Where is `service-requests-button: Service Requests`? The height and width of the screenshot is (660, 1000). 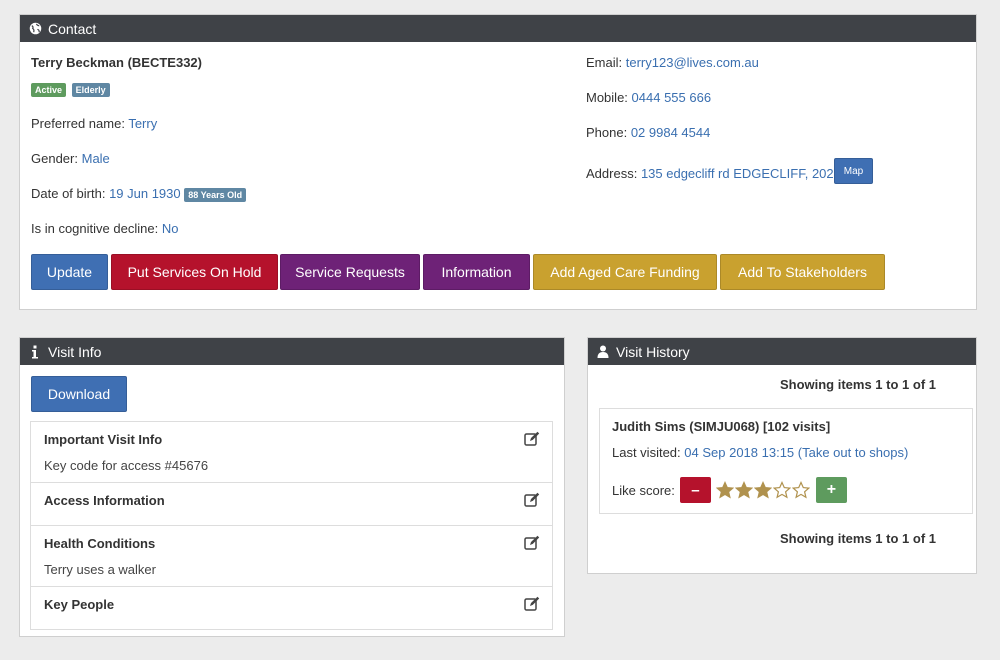
service-requests-button: Service Requests is located at coordinates (350, 272).